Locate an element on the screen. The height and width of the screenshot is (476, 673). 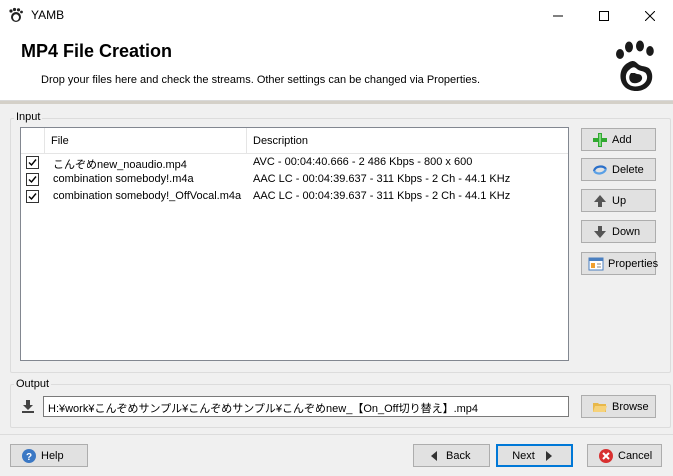
close-button is located at coordinates (650, 15).